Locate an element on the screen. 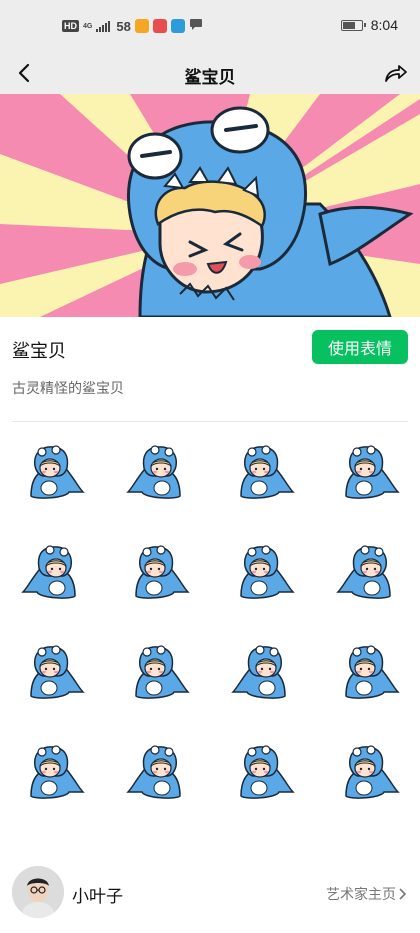 The width and height of the screenshot is (420, 933). artist-homepage-link: 艺术家主页 is located at coordinates (367, 894).